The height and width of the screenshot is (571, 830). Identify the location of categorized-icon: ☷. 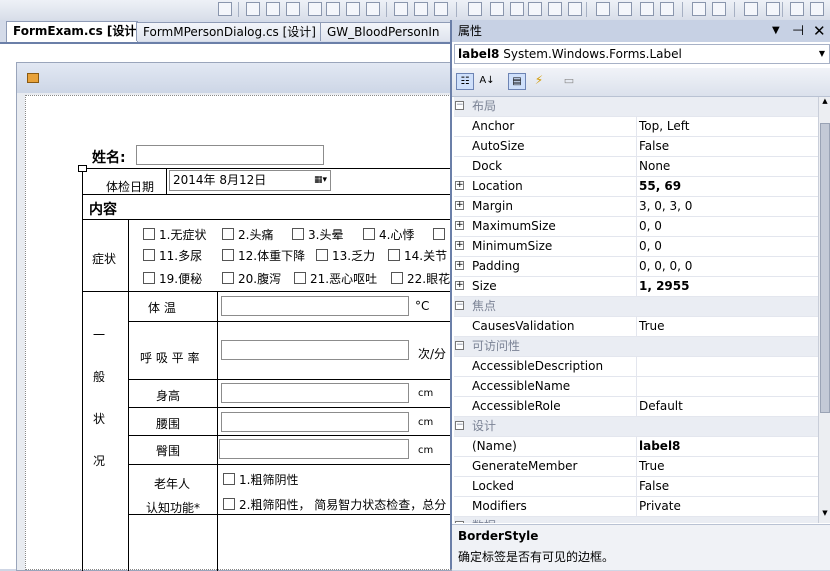
(465, 81).